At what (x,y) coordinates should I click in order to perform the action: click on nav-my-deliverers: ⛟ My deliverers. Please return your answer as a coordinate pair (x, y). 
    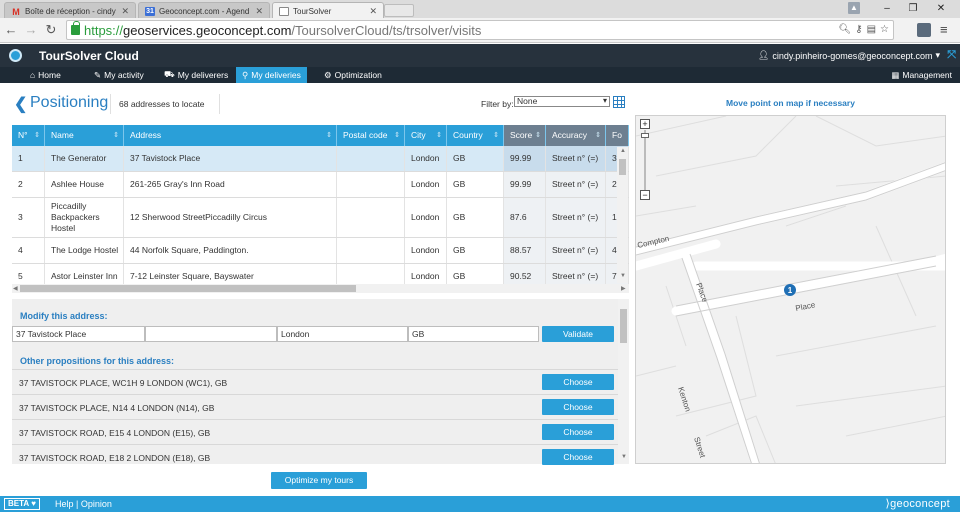
    Looking at the image, I should click on (196, 75).